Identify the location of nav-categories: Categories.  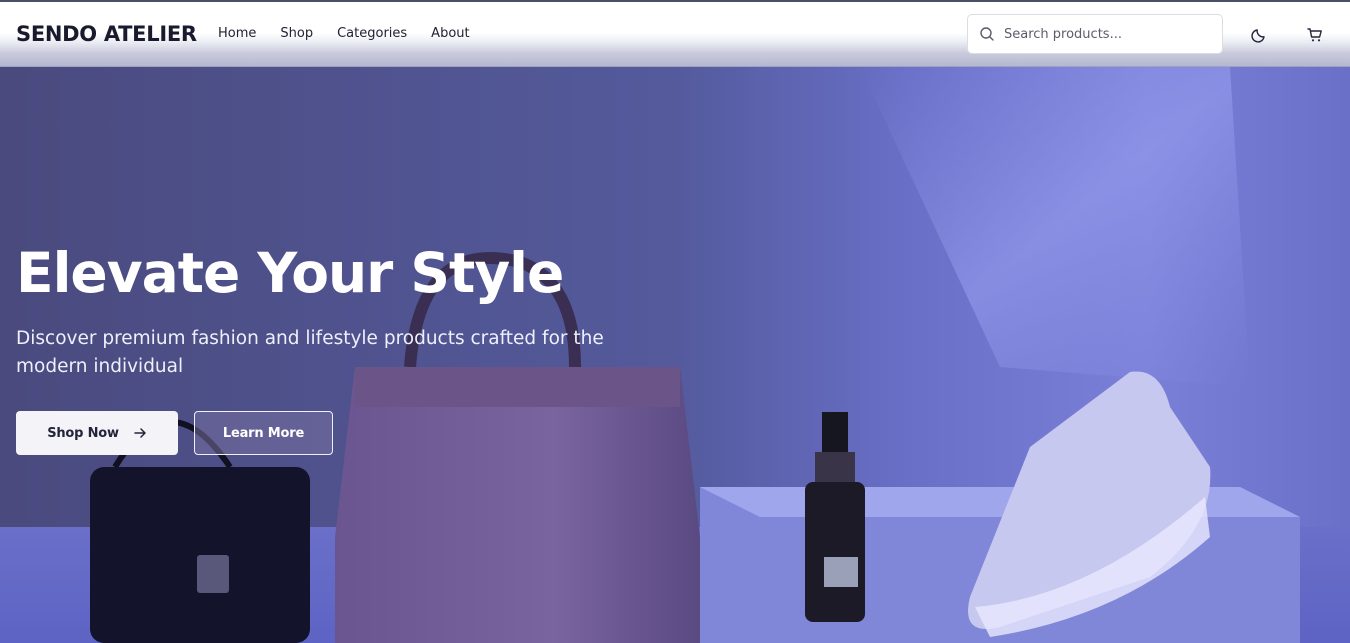
(372, 33).